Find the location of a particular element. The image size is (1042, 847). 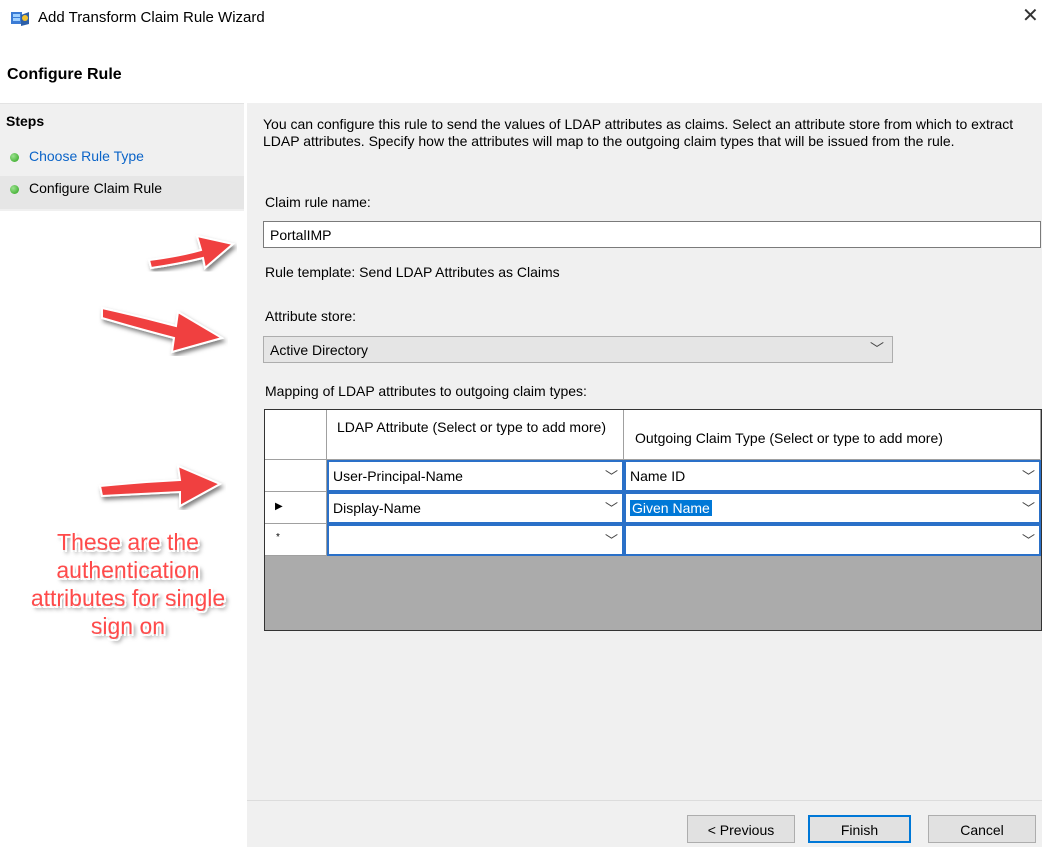

ldap-attribute-value: Display-Name is located at coordinates (377, 508).